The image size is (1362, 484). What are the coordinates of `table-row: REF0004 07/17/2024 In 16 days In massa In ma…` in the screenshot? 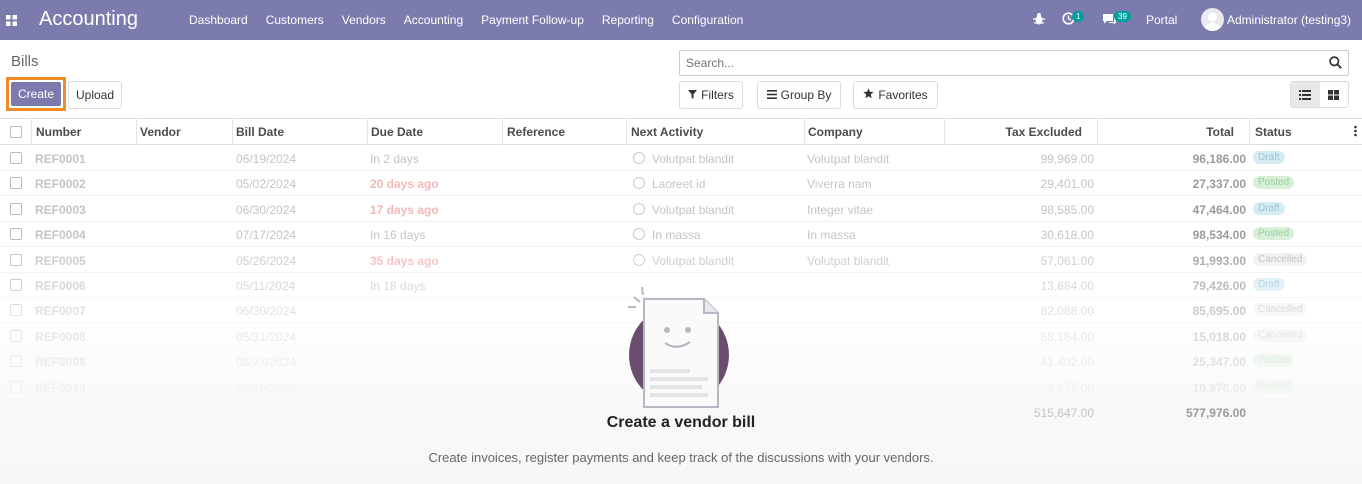 It's located at (681, 235).